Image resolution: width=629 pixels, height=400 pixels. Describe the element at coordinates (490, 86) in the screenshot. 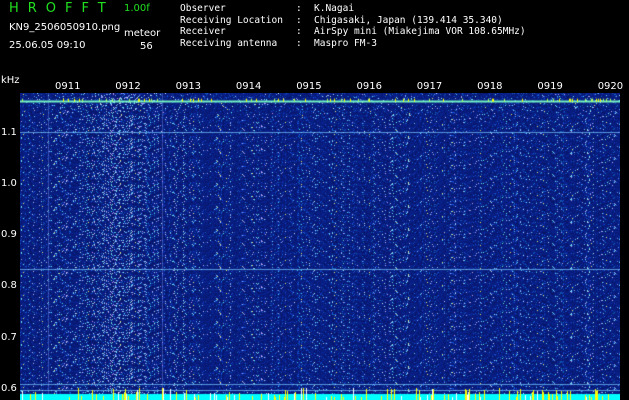

I see `x-tick-label: 0918` at that location.